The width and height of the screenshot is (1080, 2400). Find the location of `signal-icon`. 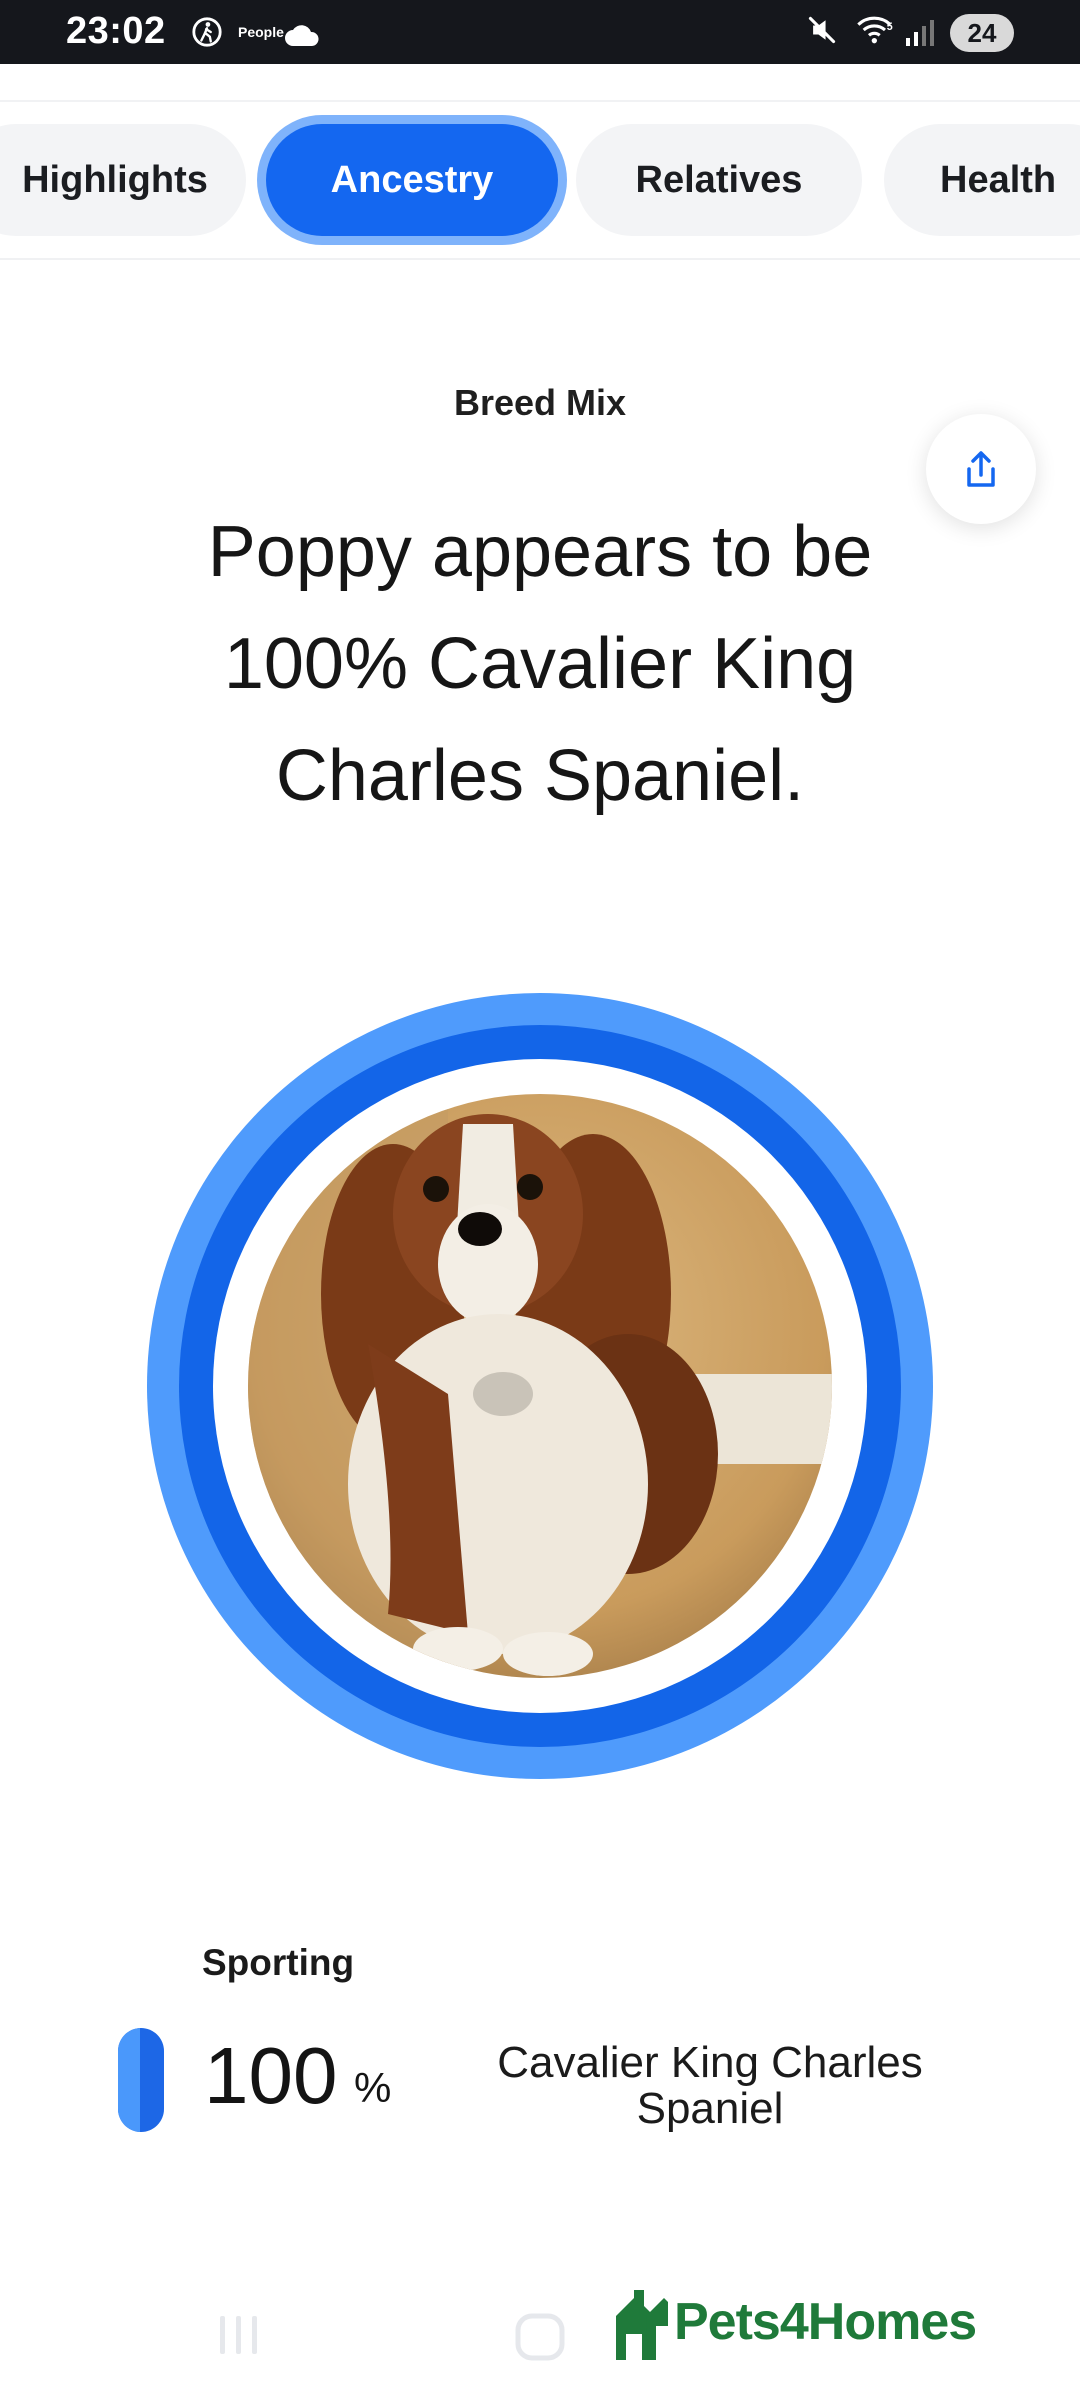

signal-icon is located at coordinates (920, 33).